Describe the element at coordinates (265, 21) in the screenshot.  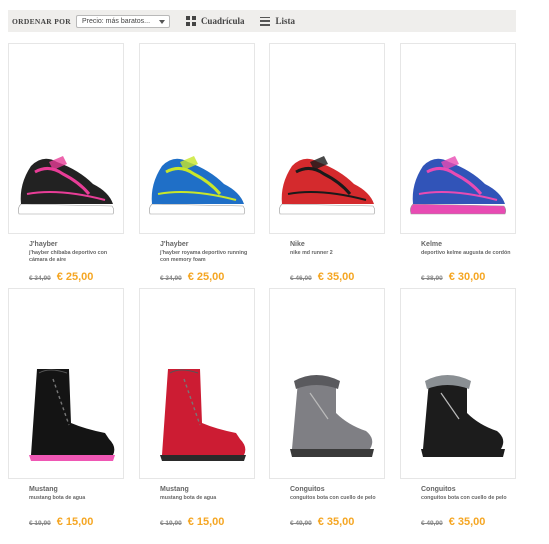
I see `list-icon` at that location.